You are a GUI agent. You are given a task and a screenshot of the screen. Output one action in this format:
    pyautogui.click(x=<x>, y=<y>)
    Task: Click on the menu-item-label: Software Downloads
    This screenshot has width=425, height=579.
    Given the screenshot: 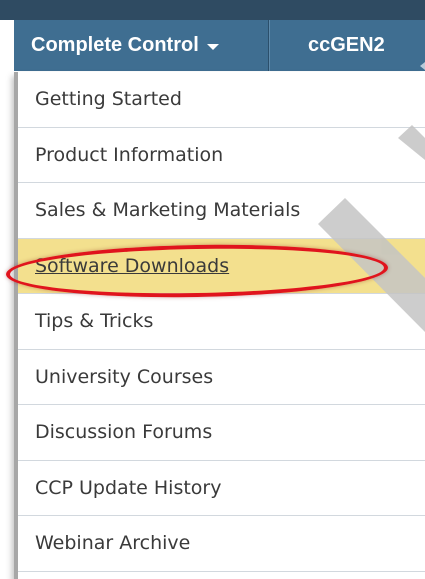 What is the action you would take?
    pyautogui.click(x=132, y=265)
    